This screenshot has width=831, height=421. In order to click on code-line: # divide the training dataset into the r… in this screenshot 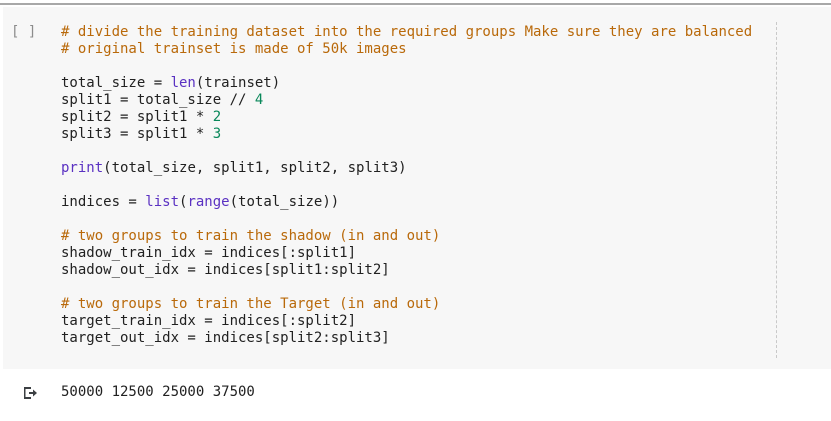, I will do `click(406, 32)`.